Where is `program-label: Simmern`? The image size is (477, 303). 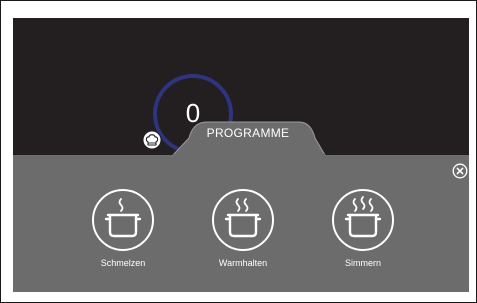
program-label: Simmern is located at coordinates (362, 263).